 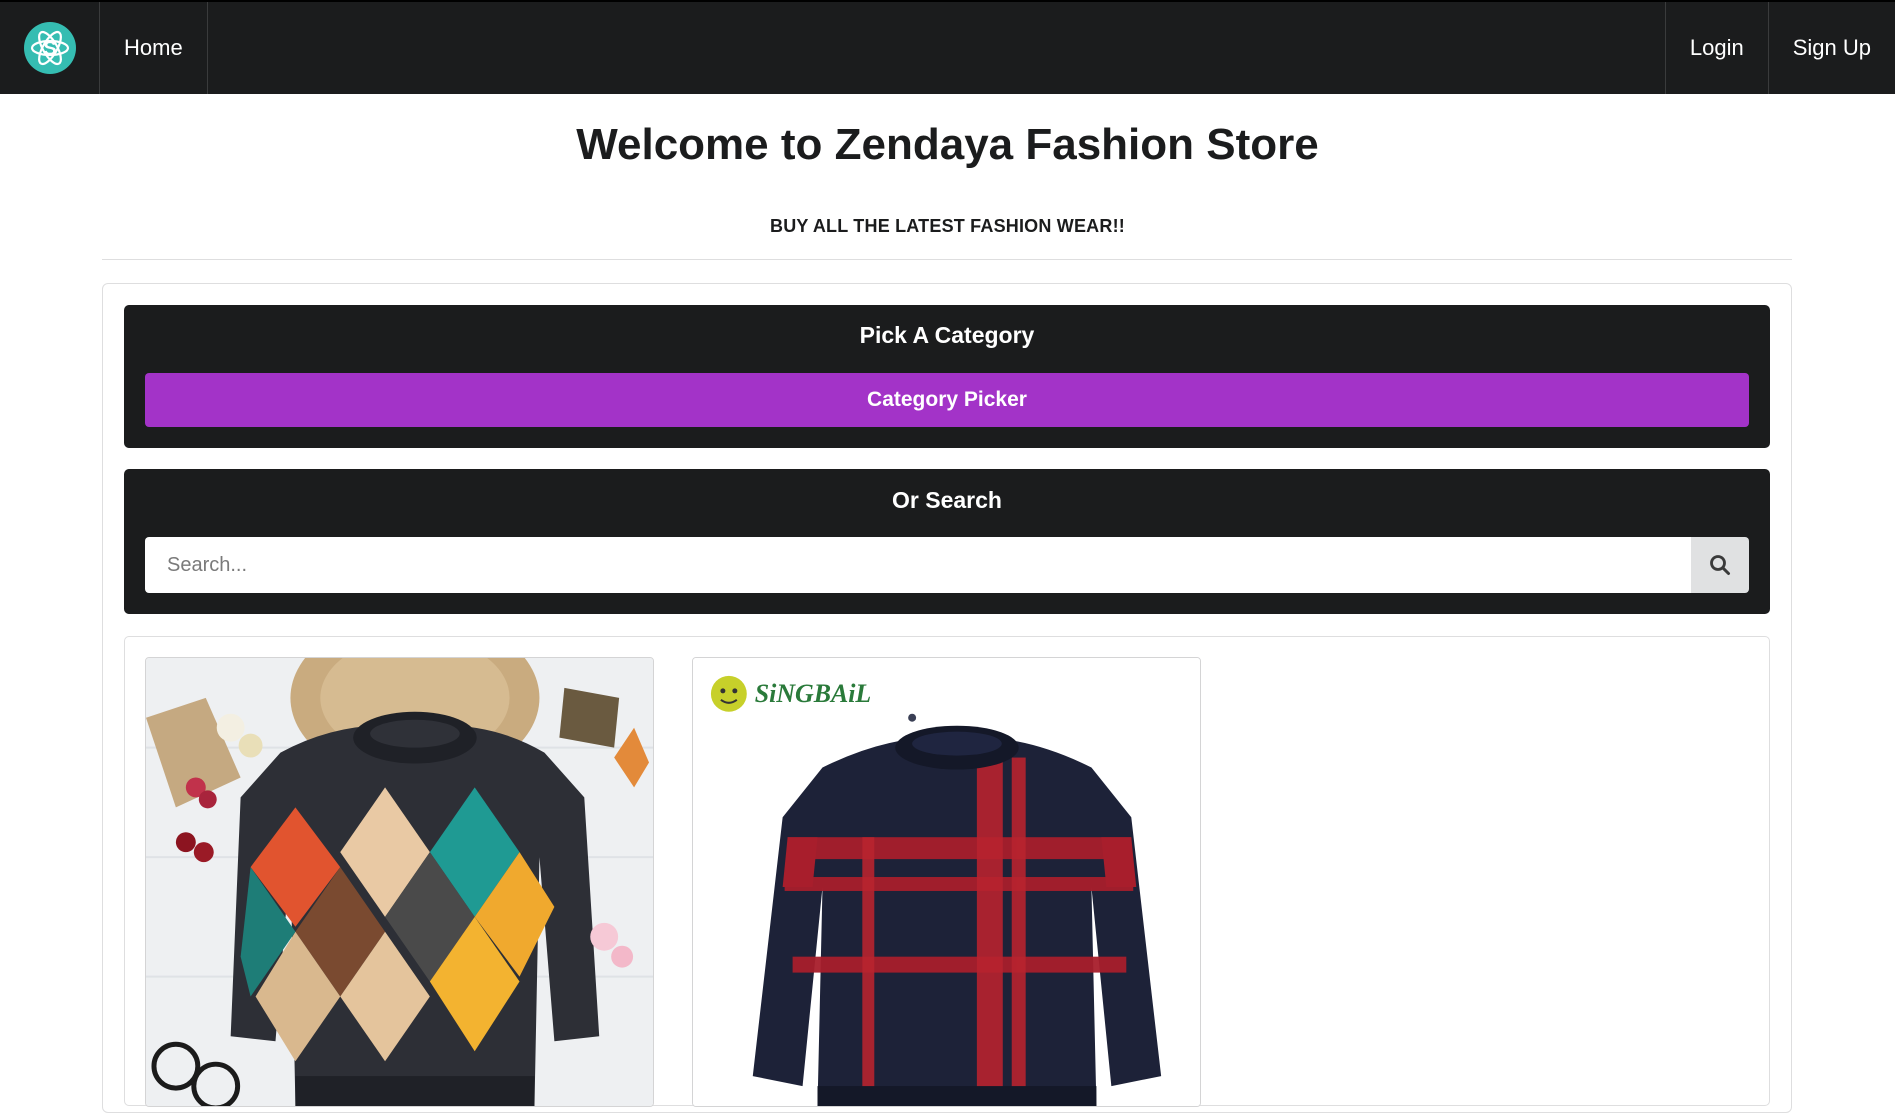 I want to click on search-panel: Or Search, so click(x=947, y=541).